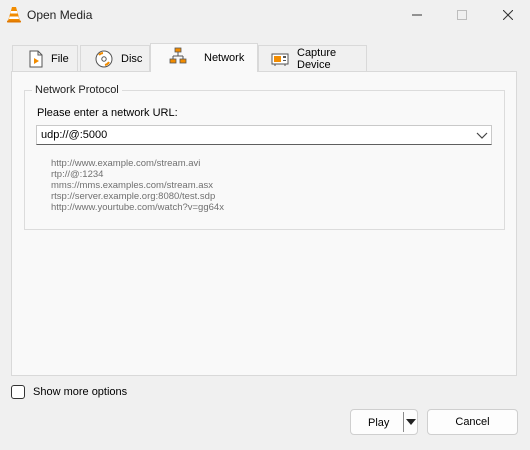  I want to click on tab-capture-device-label: Capture Device, so click(317, 58).